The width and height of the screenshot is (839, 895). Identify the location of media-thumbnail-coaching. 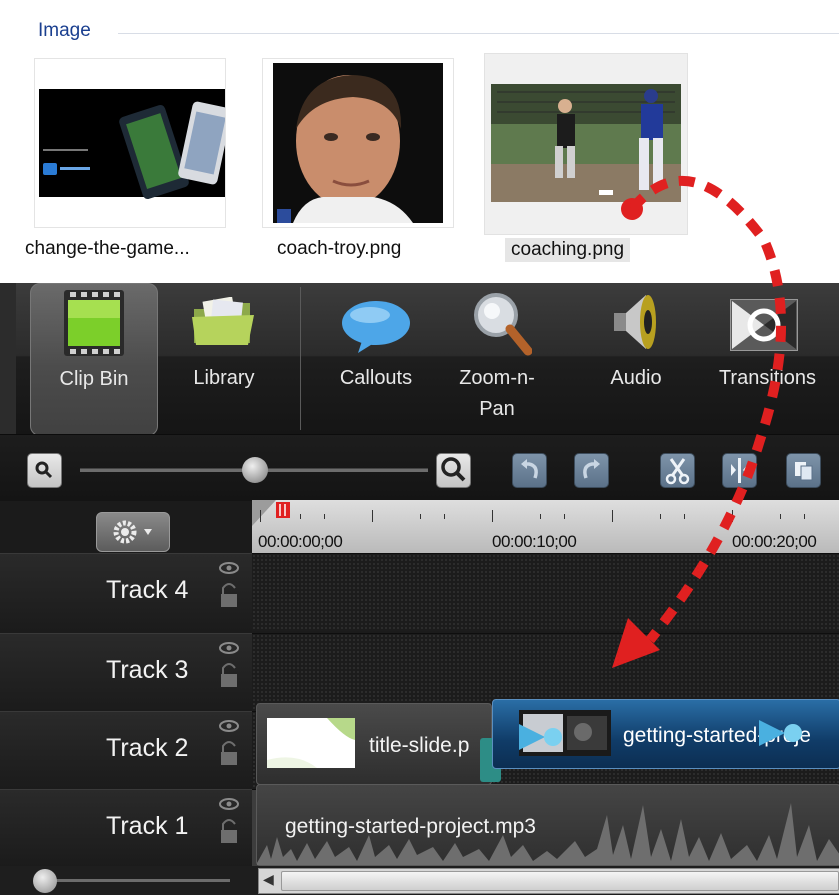
(586, 144).